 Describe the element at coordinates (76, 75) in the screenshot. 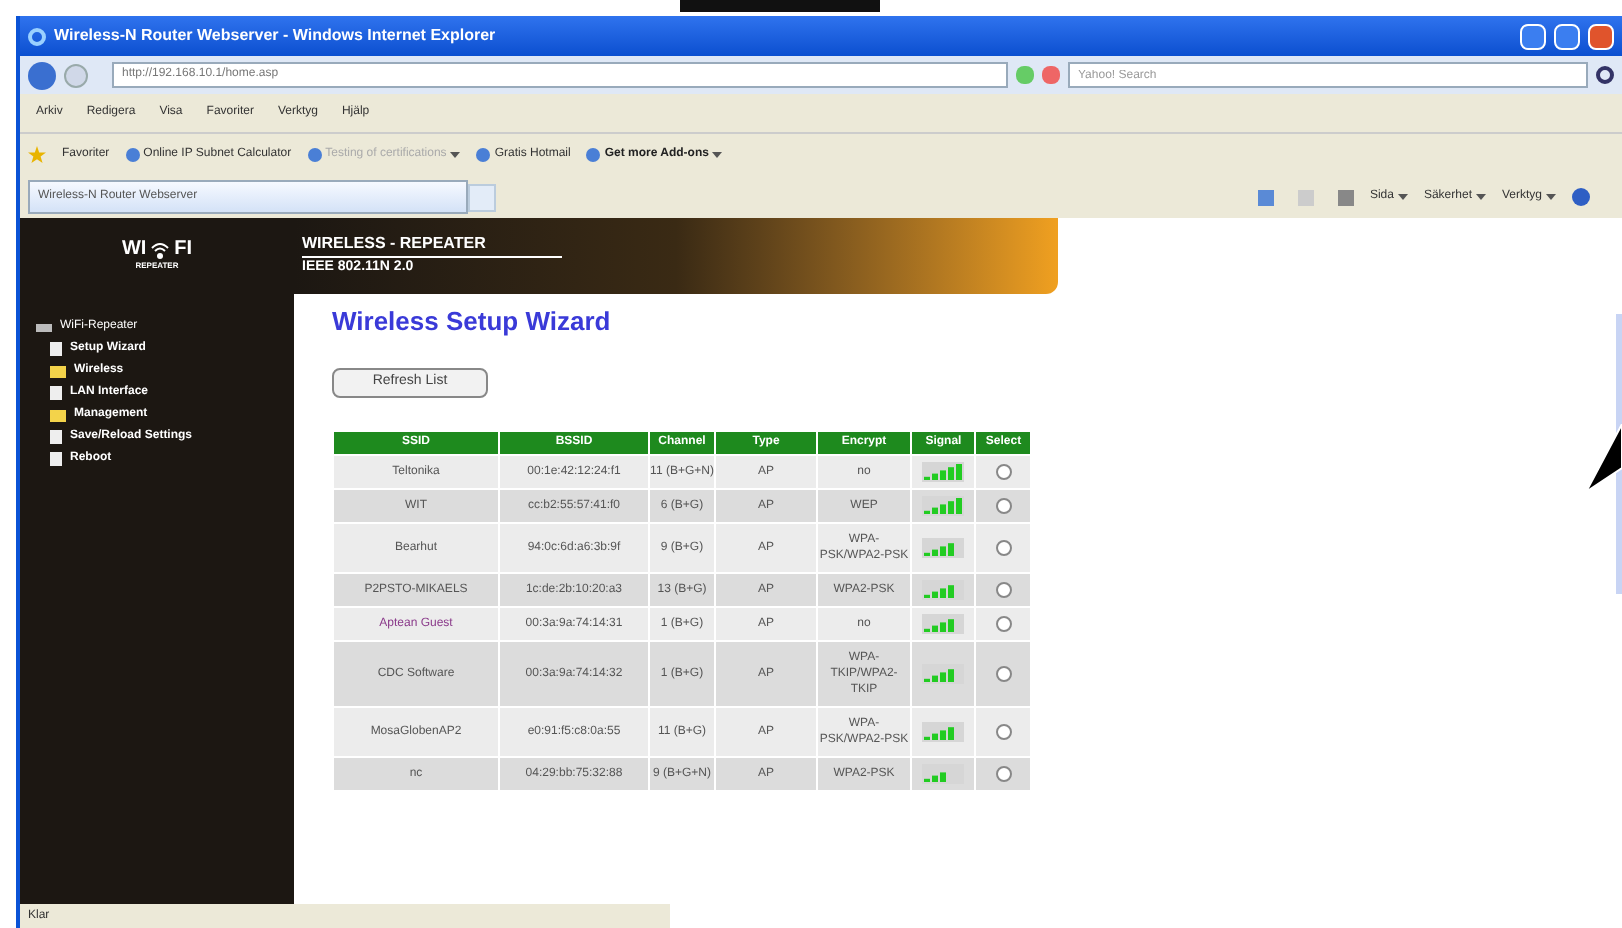

I see `forward-button` at that location.